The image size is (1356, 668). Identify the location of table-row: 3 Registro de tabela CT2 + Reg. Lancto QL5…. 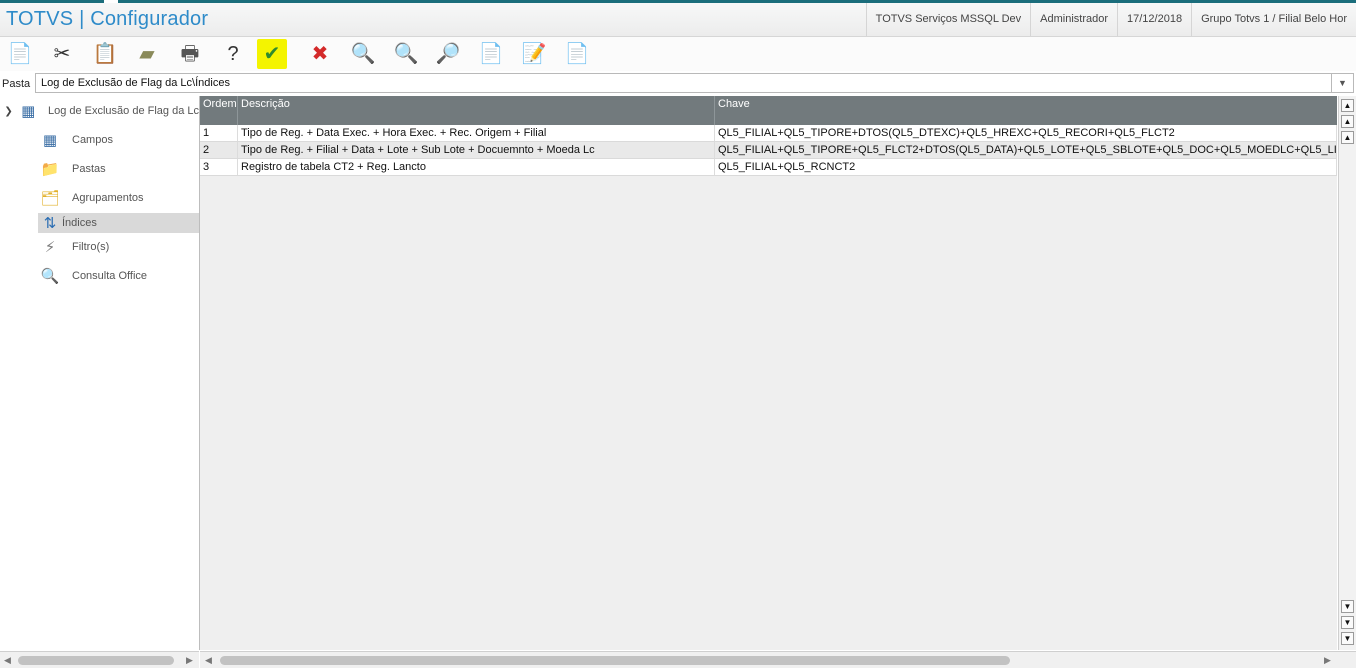
(768, 167).